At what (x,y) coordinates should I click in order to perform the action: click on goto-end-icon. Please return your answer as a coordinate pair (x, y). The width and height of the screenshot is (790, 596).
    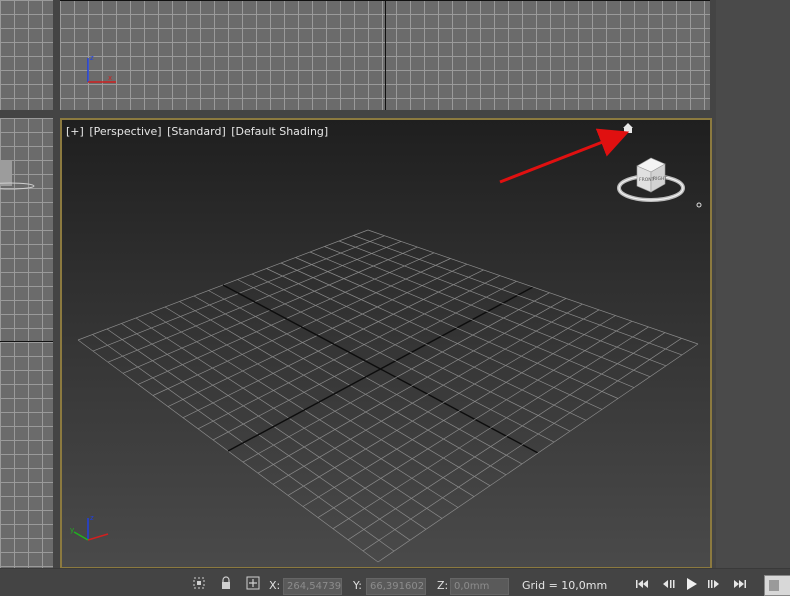
    Looking at the image, I should click on (740, 584).